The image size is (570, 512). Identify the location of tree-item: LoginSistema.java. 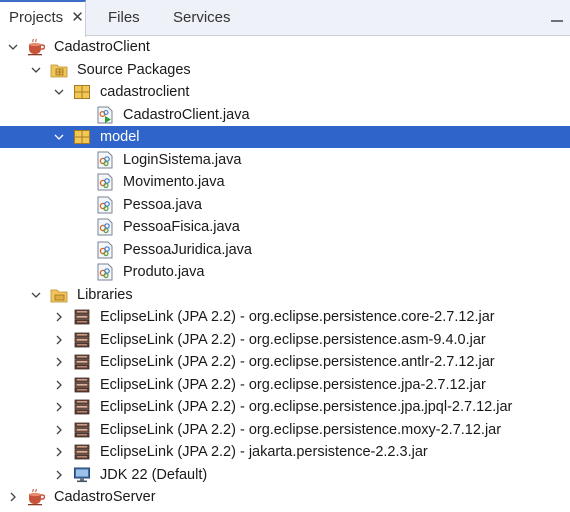
(285, 160).